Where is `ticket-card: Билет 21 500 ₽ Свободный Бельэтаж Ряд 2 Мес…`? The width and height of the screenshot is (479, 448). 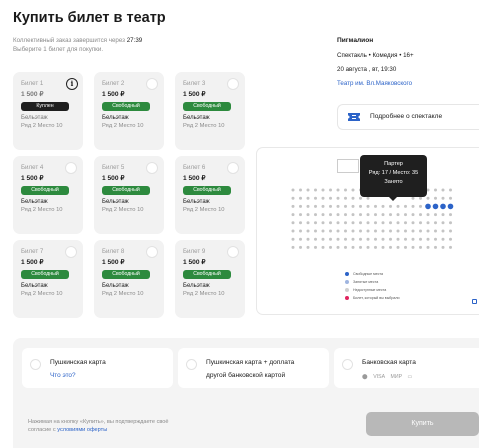
ticket-card: Билет 21 500 ₽ Свободный Бельэтаж Ряд 2 Мес… is located at coordinates (129, 111).